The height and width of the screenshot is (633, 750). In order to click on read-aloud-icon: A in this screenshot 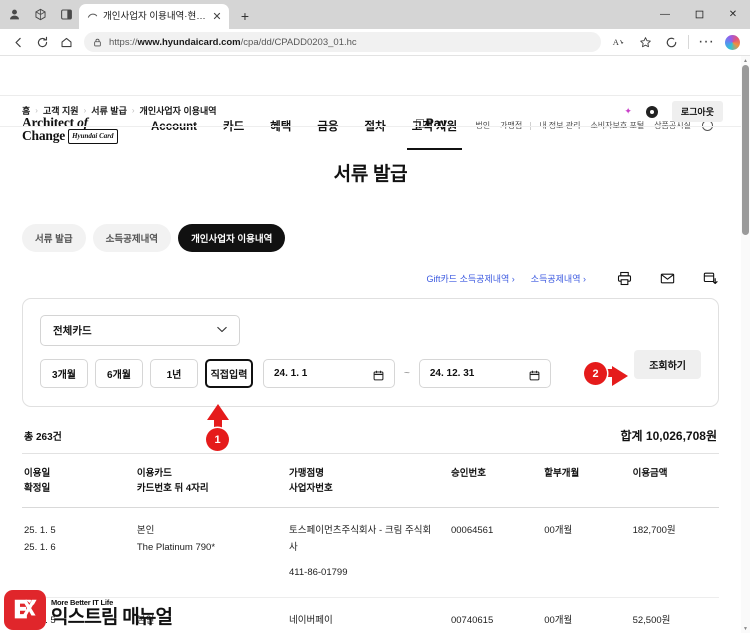, I will do `click(619, 42)`.